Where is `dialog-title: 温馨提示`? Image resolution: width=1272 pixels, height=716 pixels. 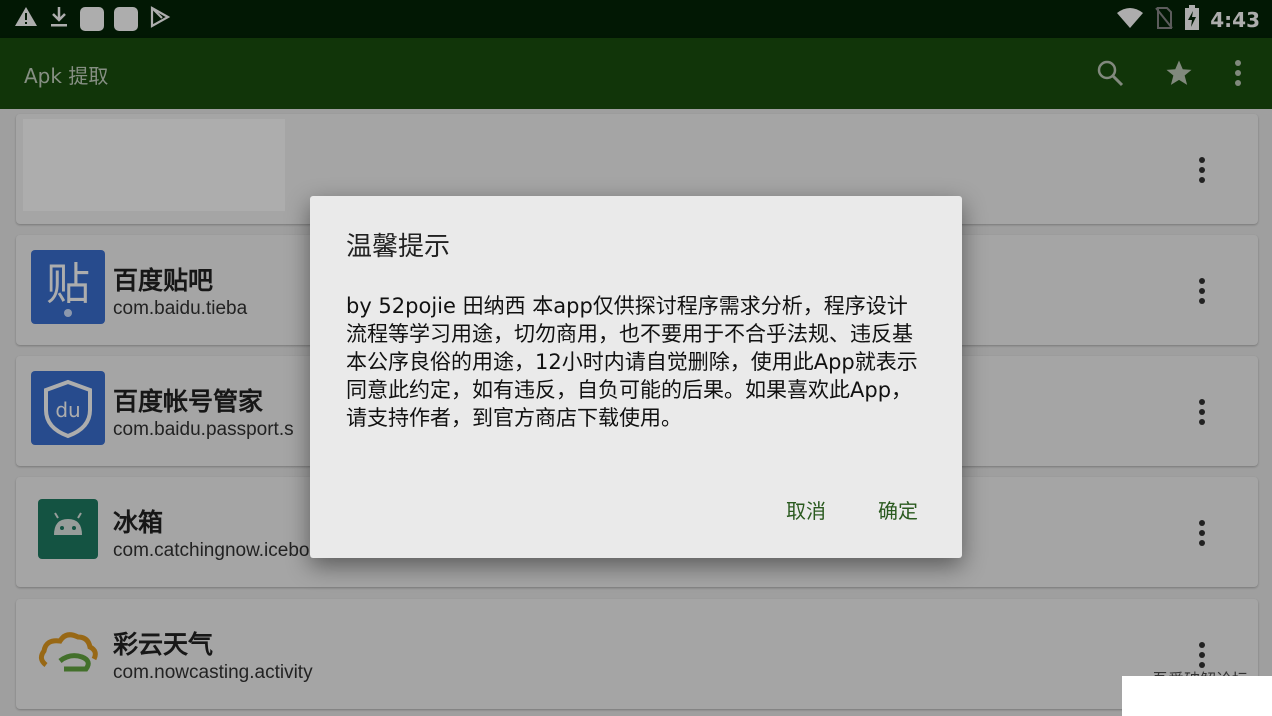
dialog-title: 温馨提示 is located at coordinates (398, 247).